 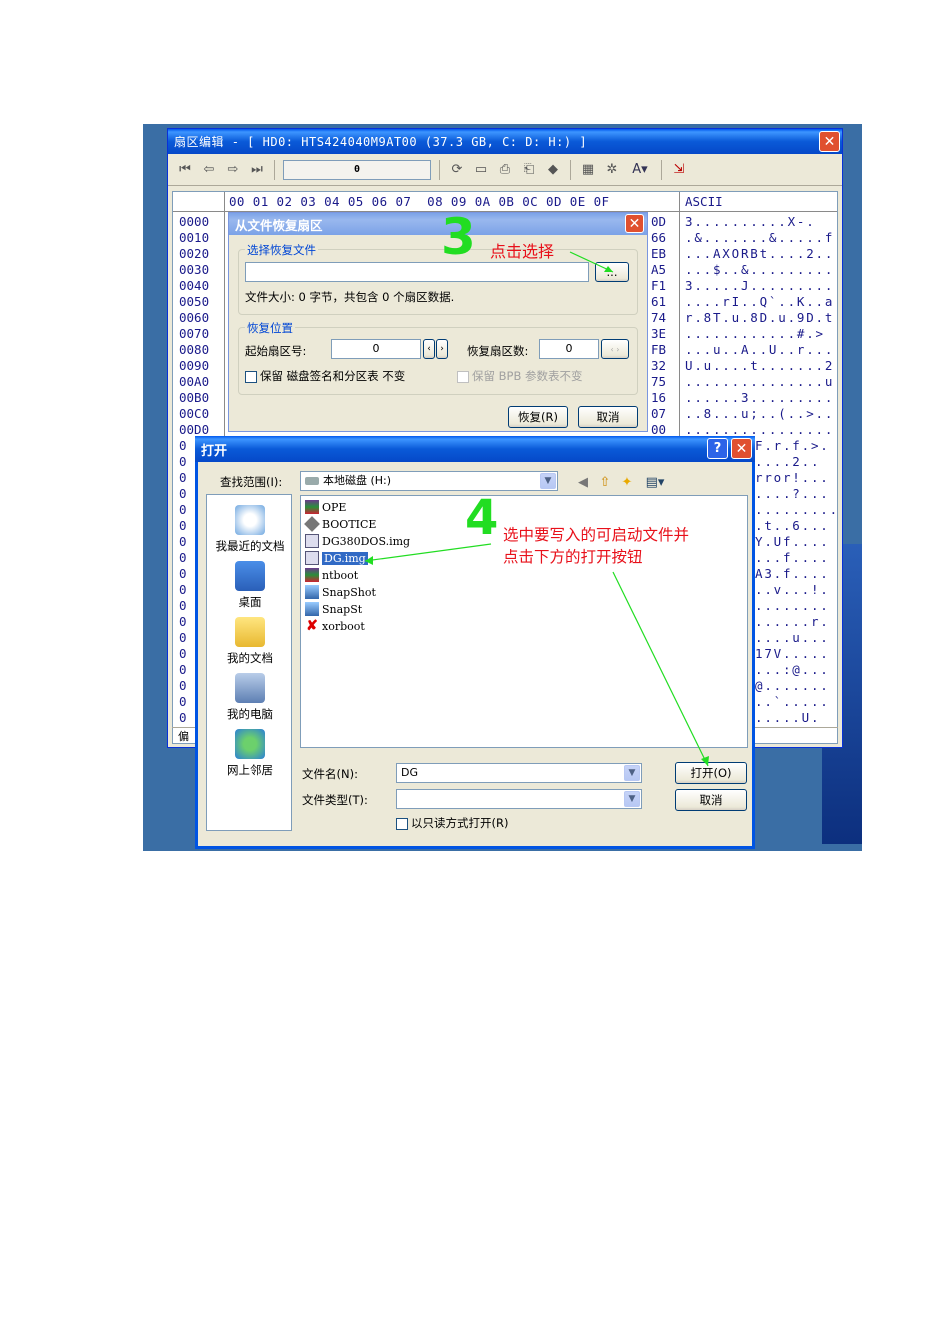 What do you see at coordinates (428, 552) in the screenshot?
I see `arrow-to-file` at bounding box center [428, 552].